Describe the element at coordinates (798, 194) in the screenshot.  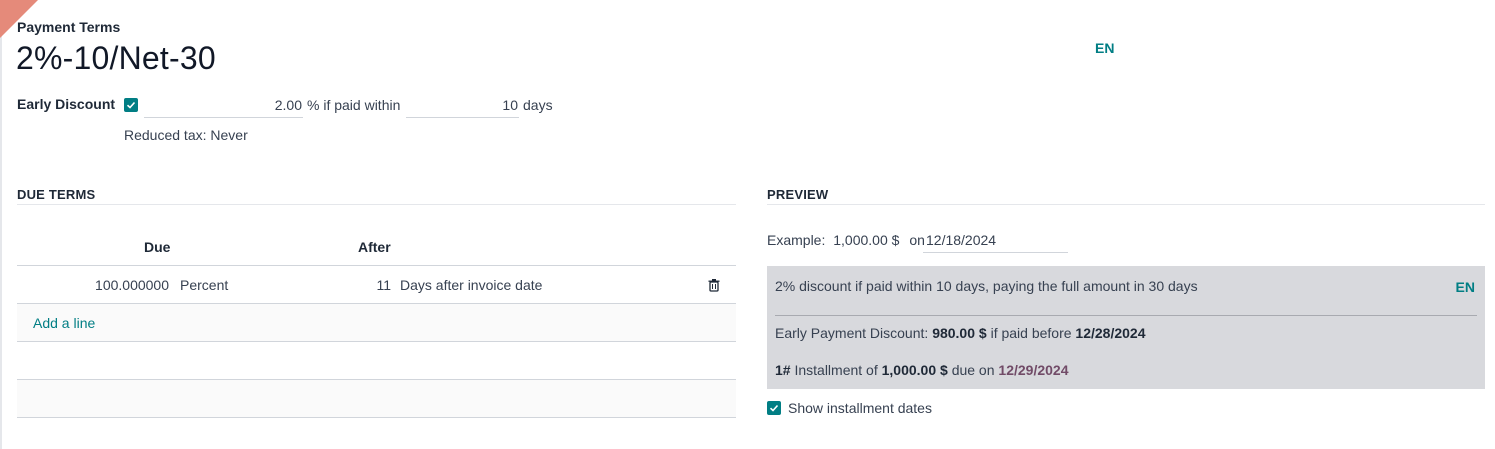
I see `preview-title: PREVIEW` at that location.